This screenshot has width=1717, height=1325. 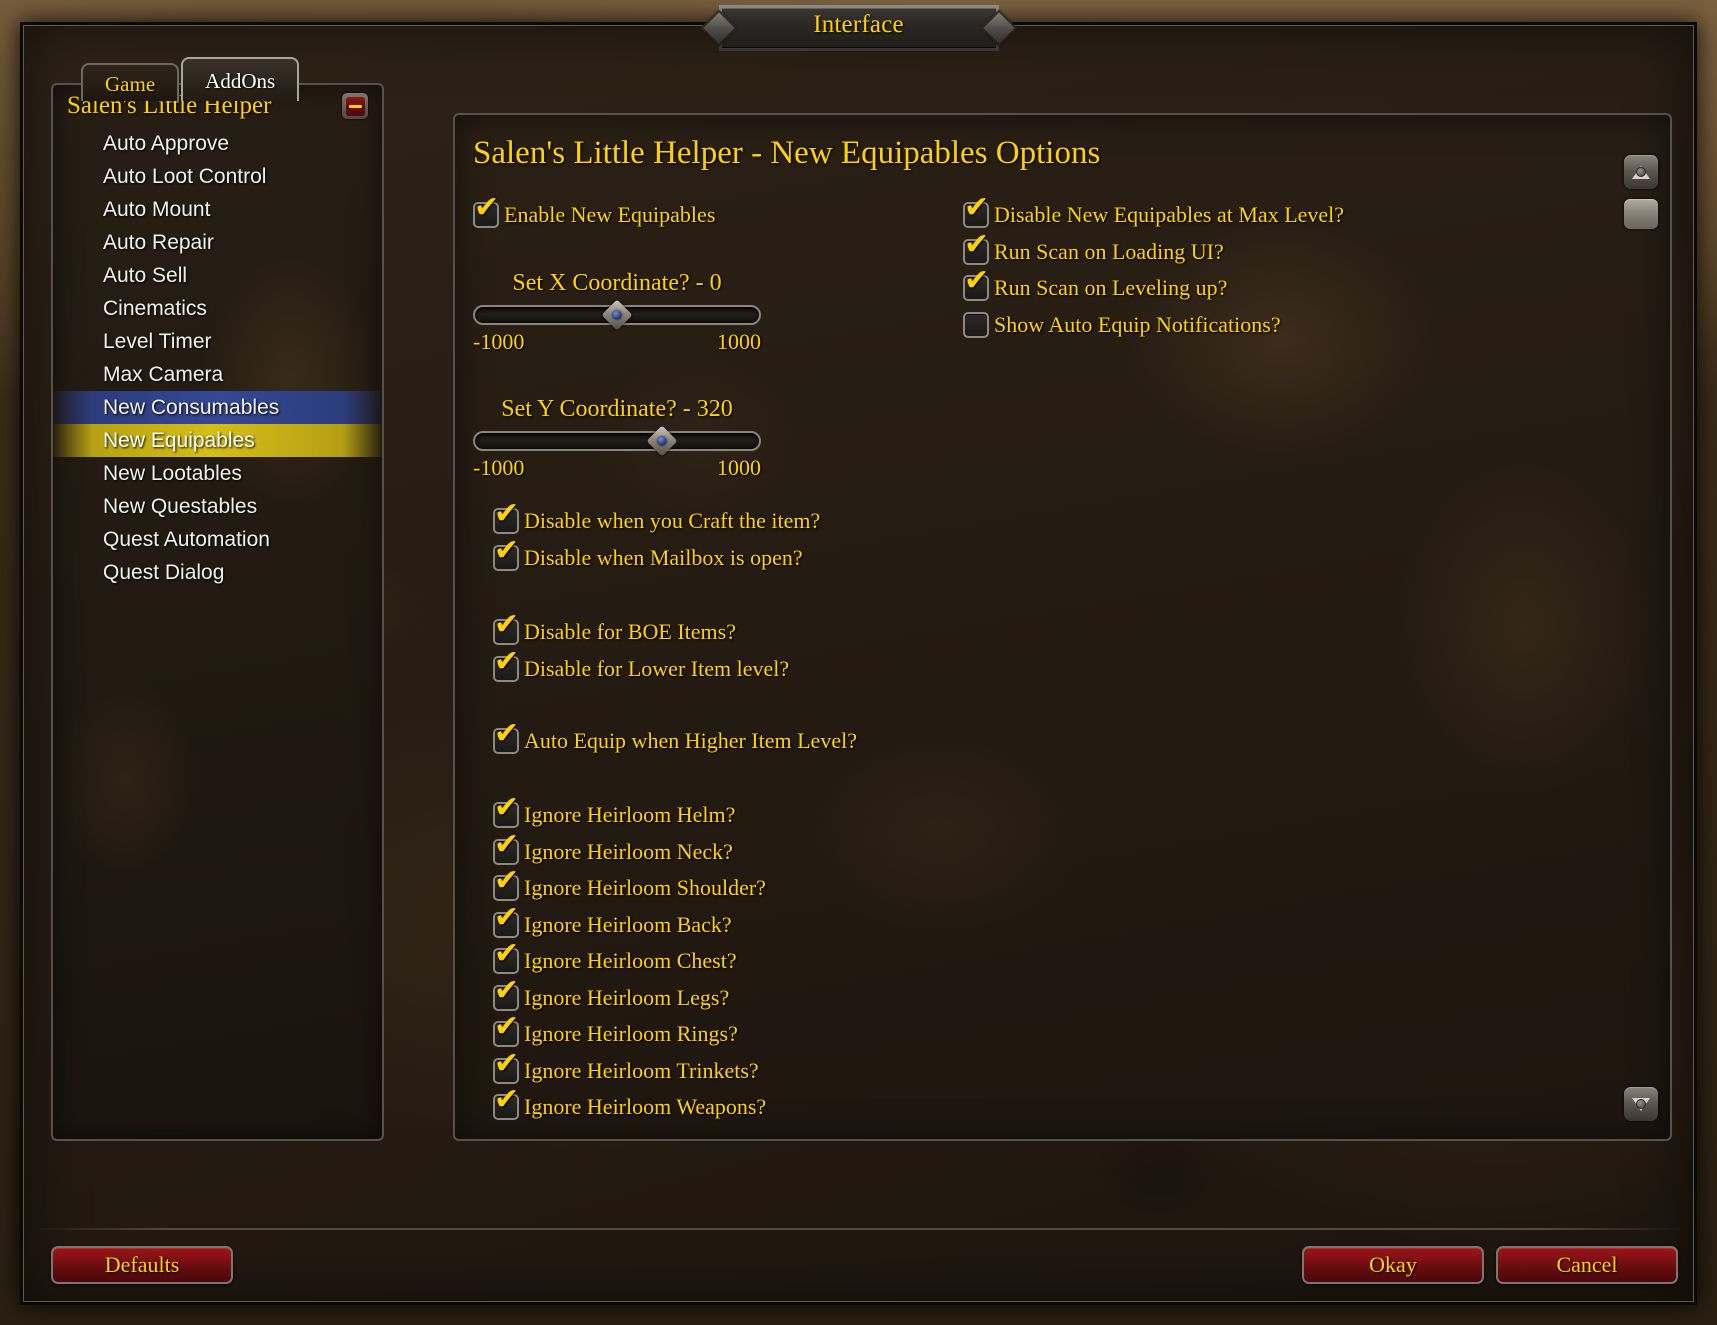 I want to click on window-title-bar: Interface, so click(x=858, y=28).